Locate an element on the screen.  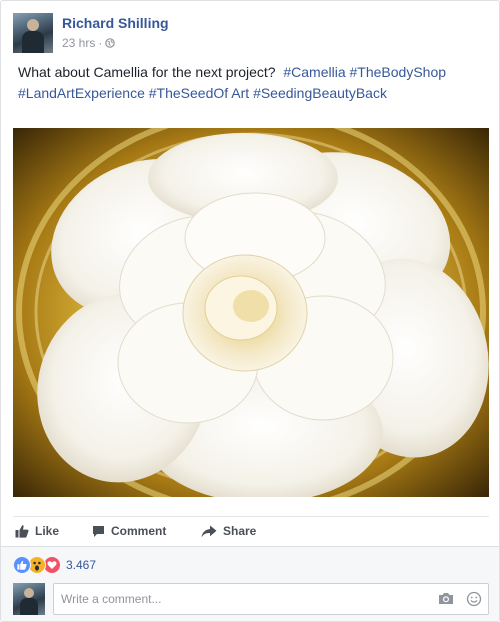
comment-button: Comment is located at coordinates (129, 531).